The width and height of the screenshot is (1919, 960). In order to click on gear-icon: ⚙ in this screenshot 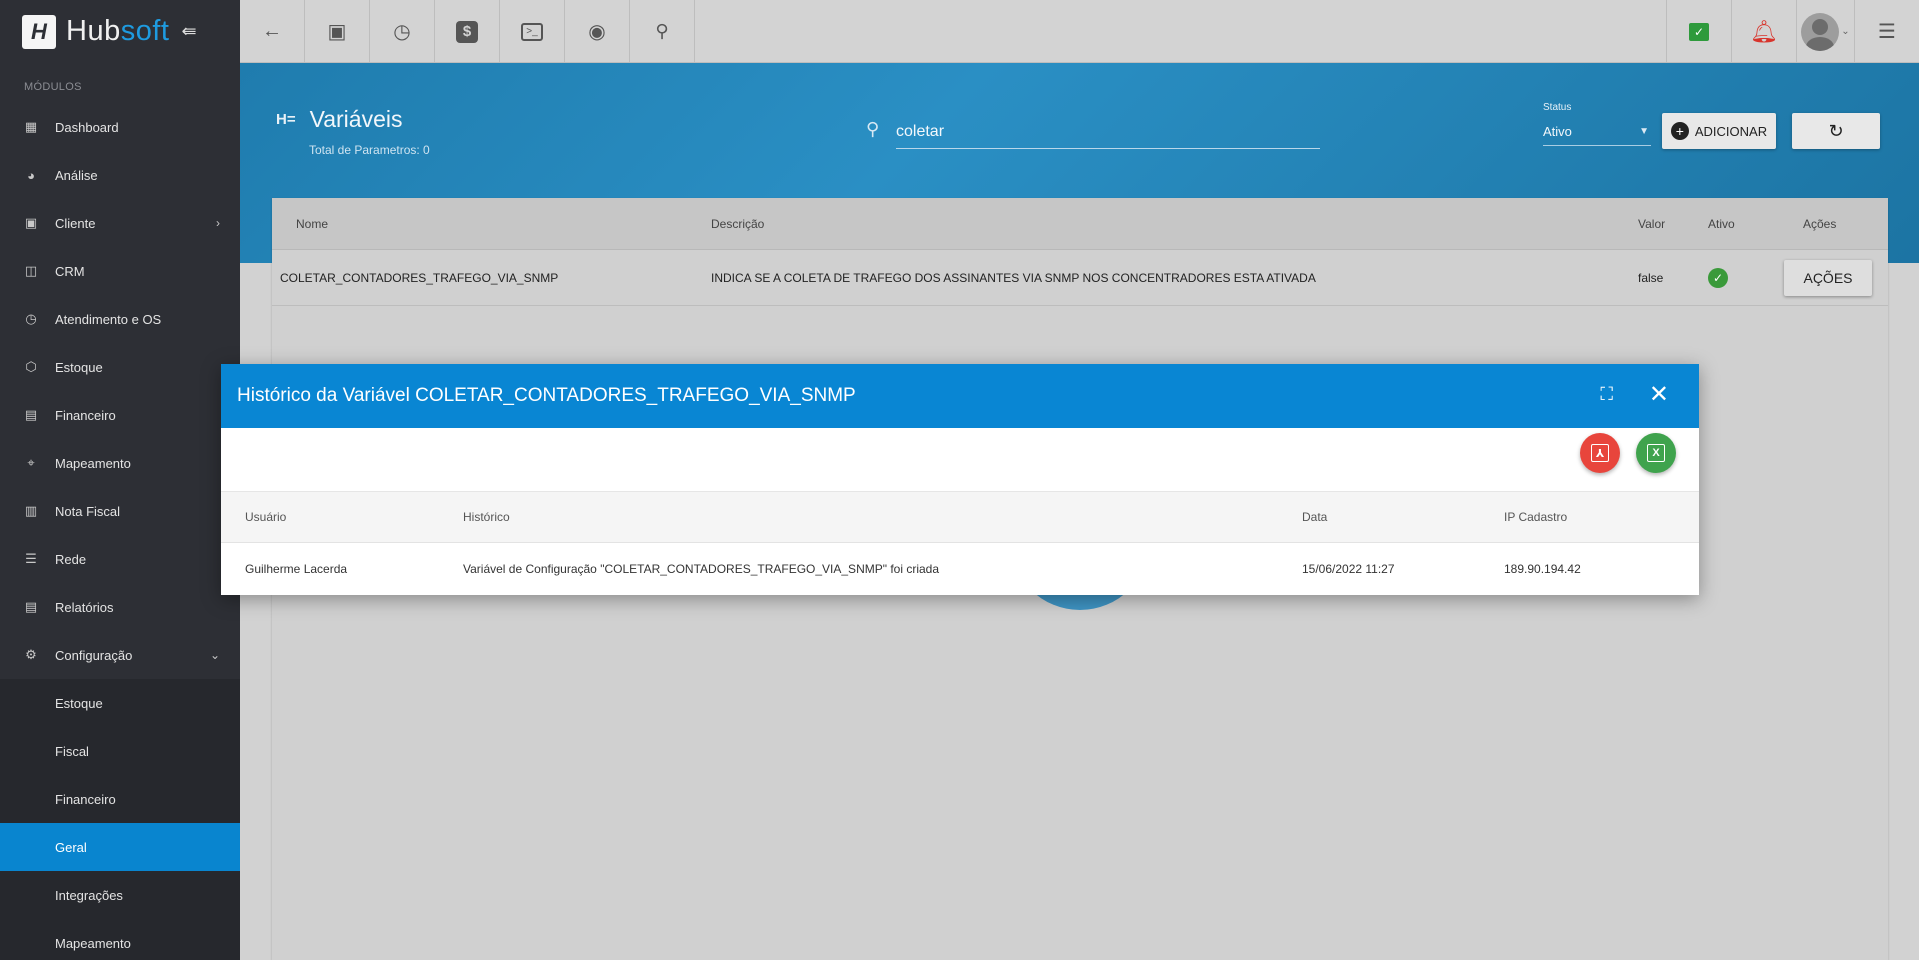, I will do `click(31, 654)`.